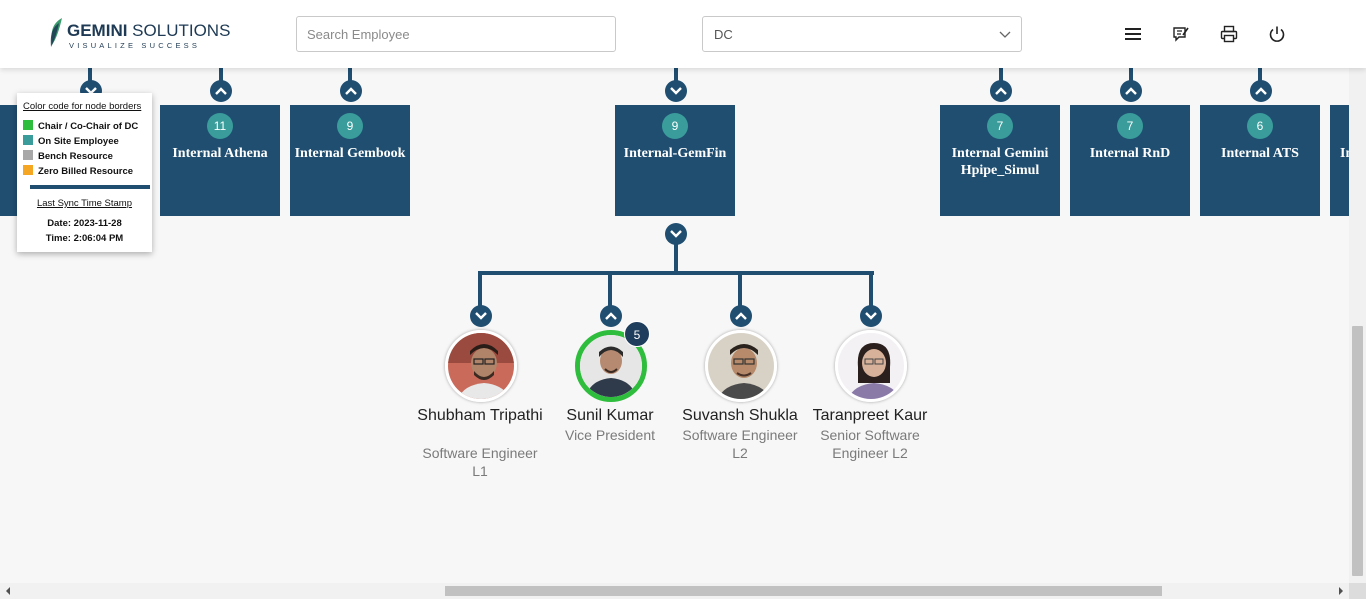 This screenshot has height=599, width=1366. Describe the element at coordinates (870, 444) in the screenshot. I see `employee-role: Senior Software Engineer L2` at that location.